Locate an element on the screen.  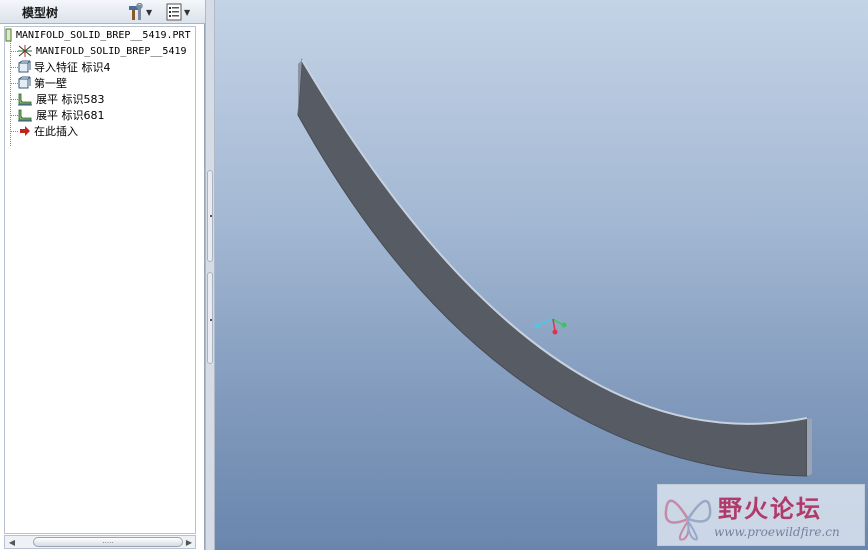
tree-item-root-part: MANIFOLD_SOLID_BREP__5419.PRT is located at coordinates (98, 35).